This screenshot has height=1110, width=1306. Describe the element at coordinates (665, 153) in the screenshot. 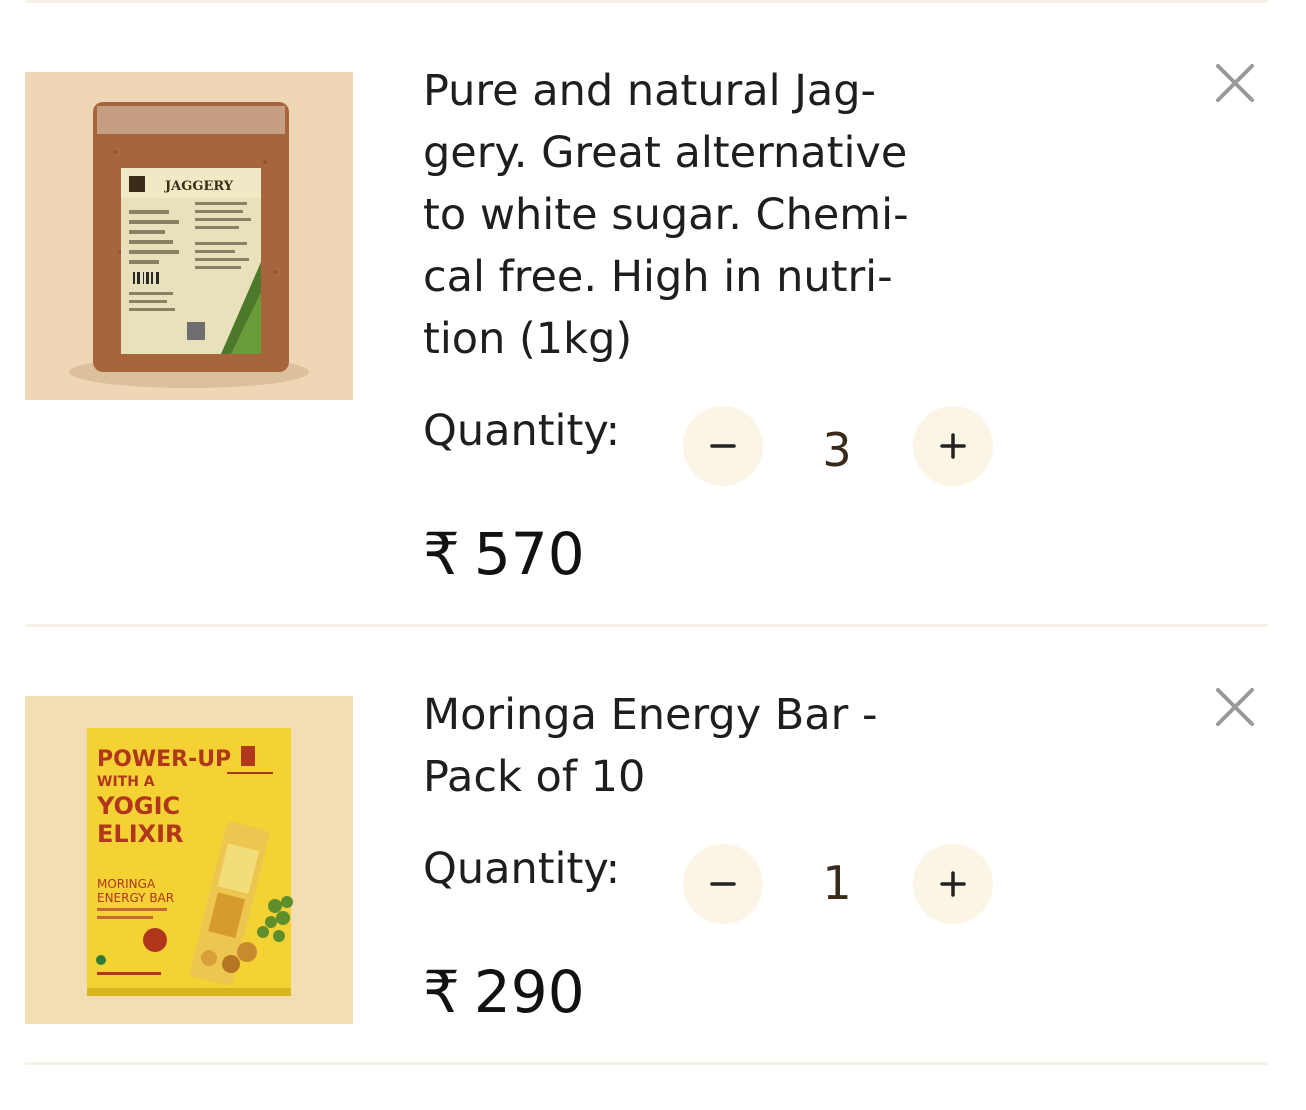

I see `title-line: gery. Great alternative` at that location.